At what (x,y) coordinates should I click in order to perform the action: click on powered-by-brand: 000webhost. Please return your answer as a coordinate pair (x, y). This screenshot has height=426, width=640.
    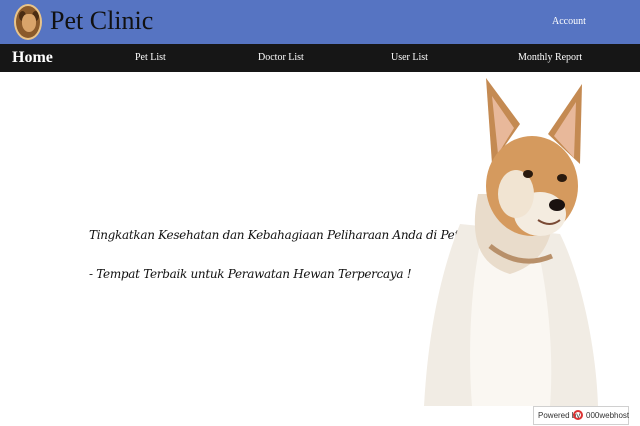
    Looking at the image, I should click on (608, 415).